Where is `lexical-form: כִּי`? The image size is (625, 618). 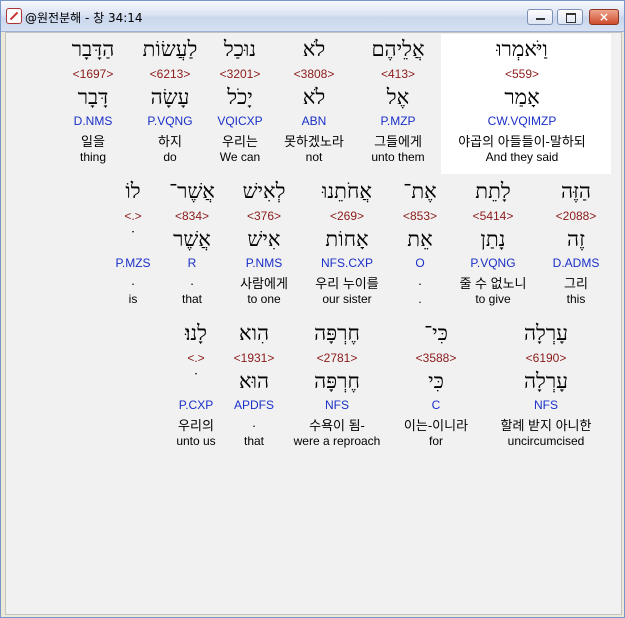
lexical-form: כִּי is located at coordinates (436, 381).